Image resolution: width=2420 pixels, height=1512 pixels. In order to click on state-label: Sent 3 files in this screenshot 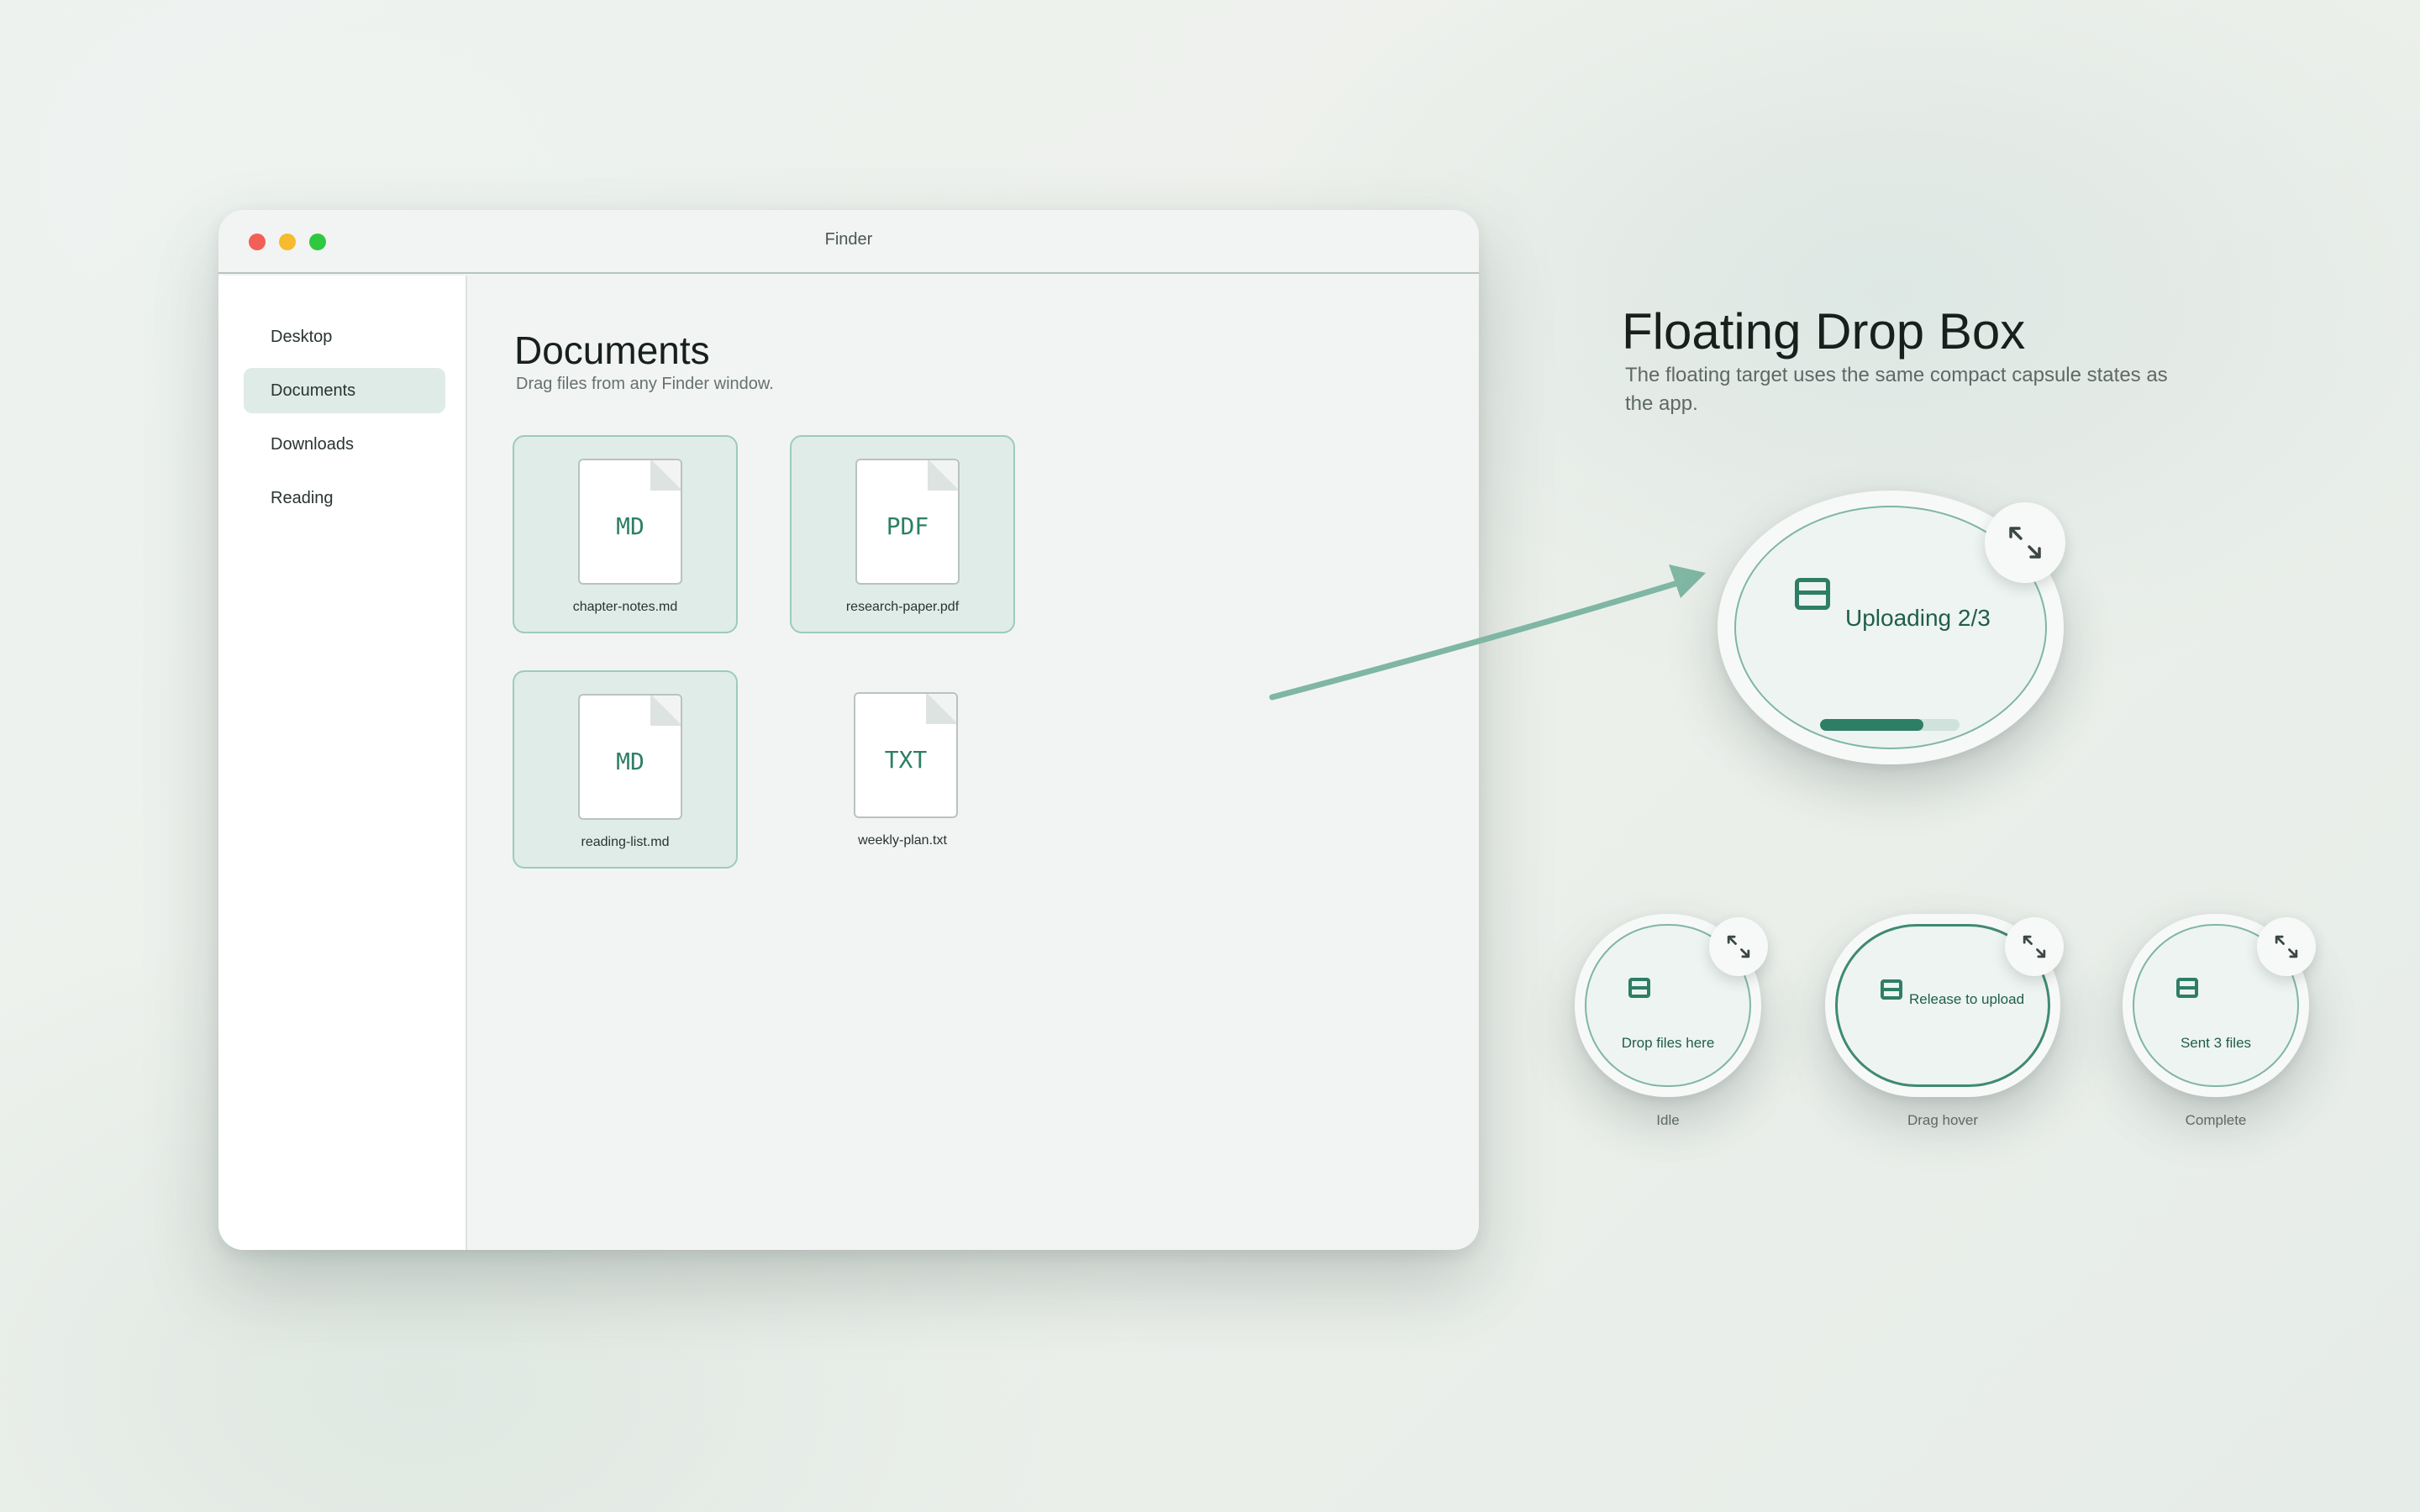, I will do `click(2216, 1043)`.